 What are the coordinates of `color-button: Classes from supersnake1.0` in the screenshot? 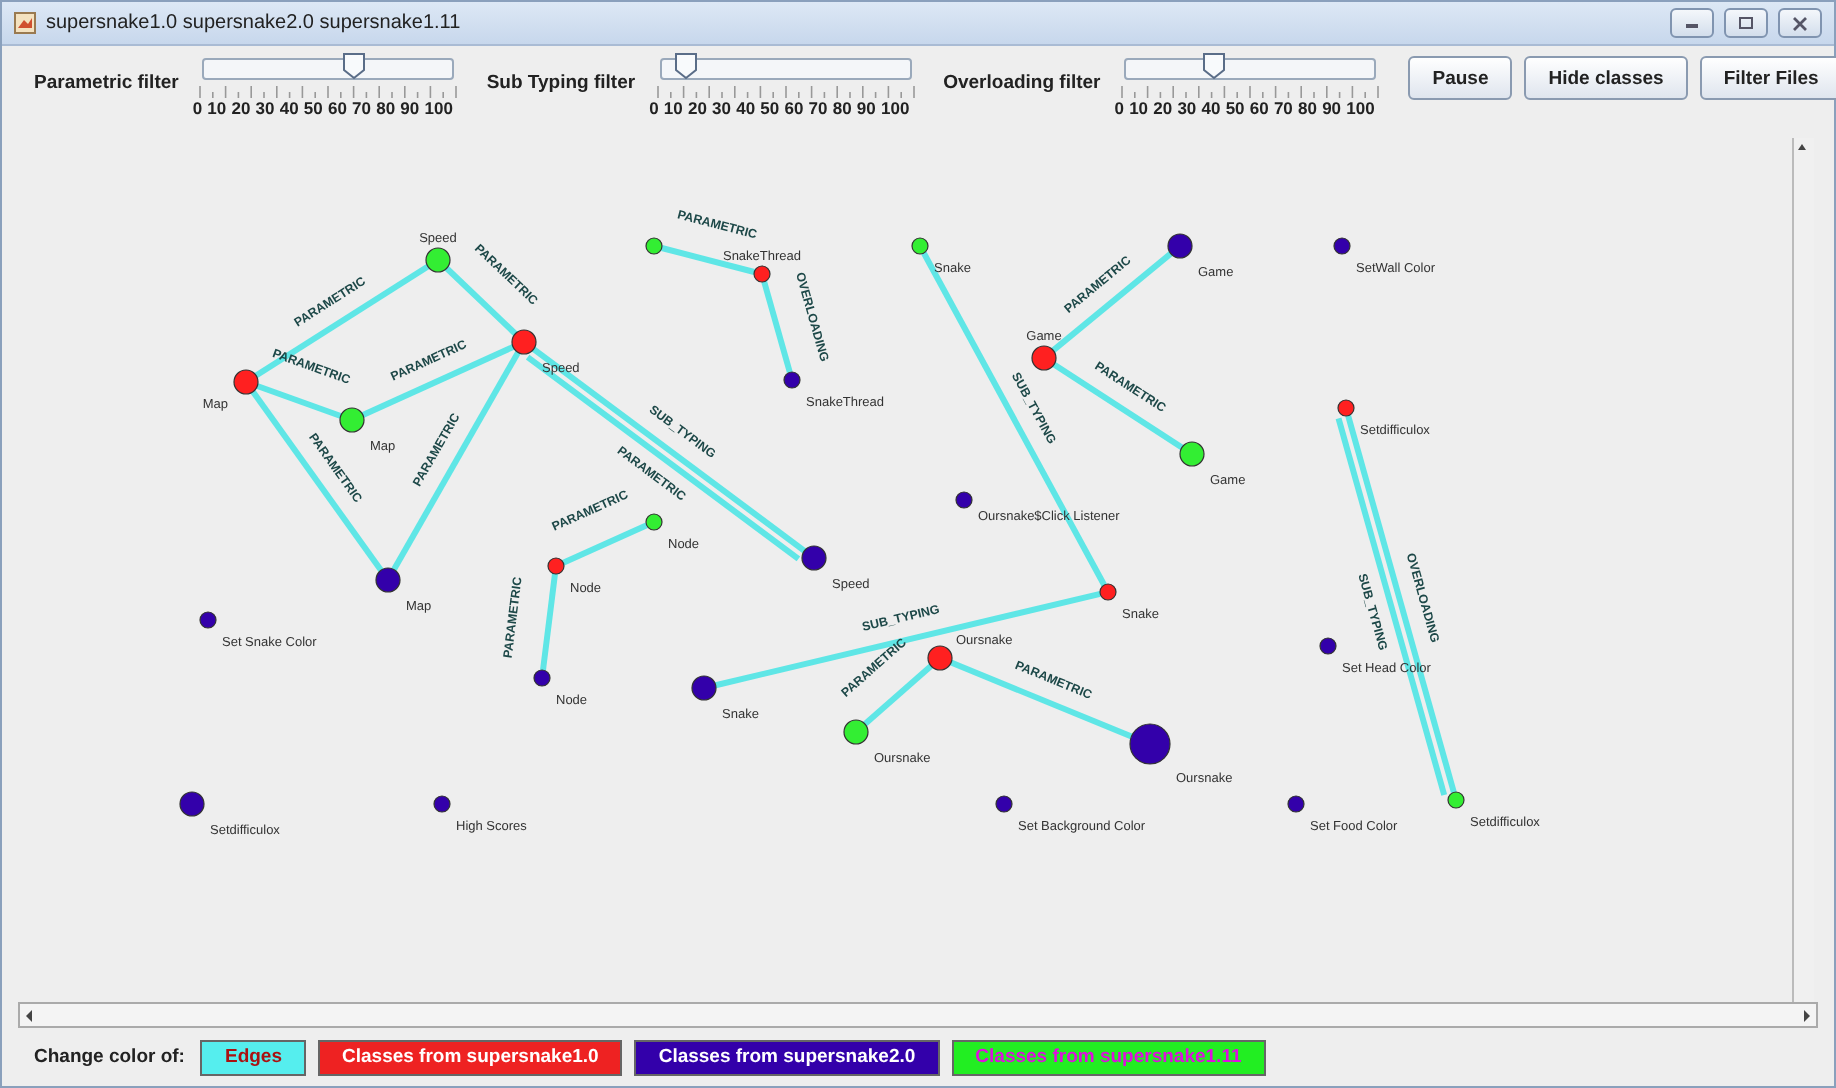 It's located at (470, 1057).